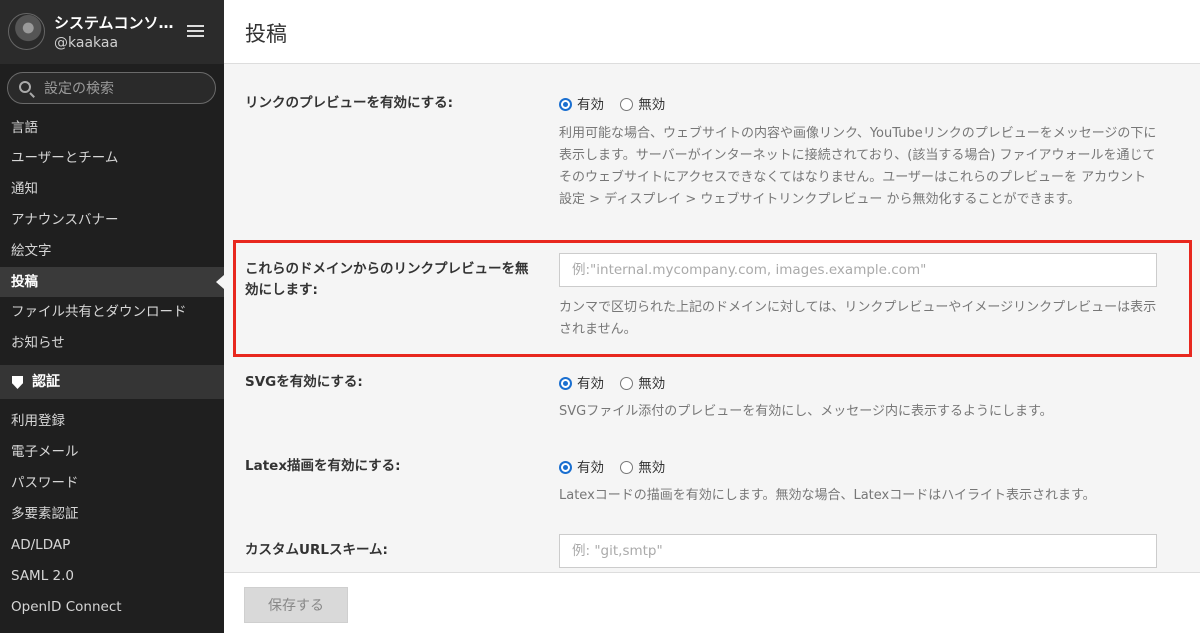 The image size is (1200, 633). Describe the element at coordinates (304, 382) in the screenshot. I see `svg-label: SVGを有効にする:` at that location.